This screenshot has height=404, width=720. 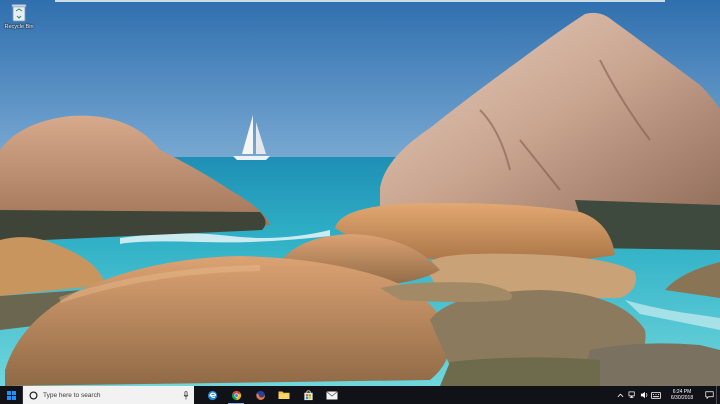 I want to click on recycle-bin-label: Recycle Bin, so click(x=19, y=27).